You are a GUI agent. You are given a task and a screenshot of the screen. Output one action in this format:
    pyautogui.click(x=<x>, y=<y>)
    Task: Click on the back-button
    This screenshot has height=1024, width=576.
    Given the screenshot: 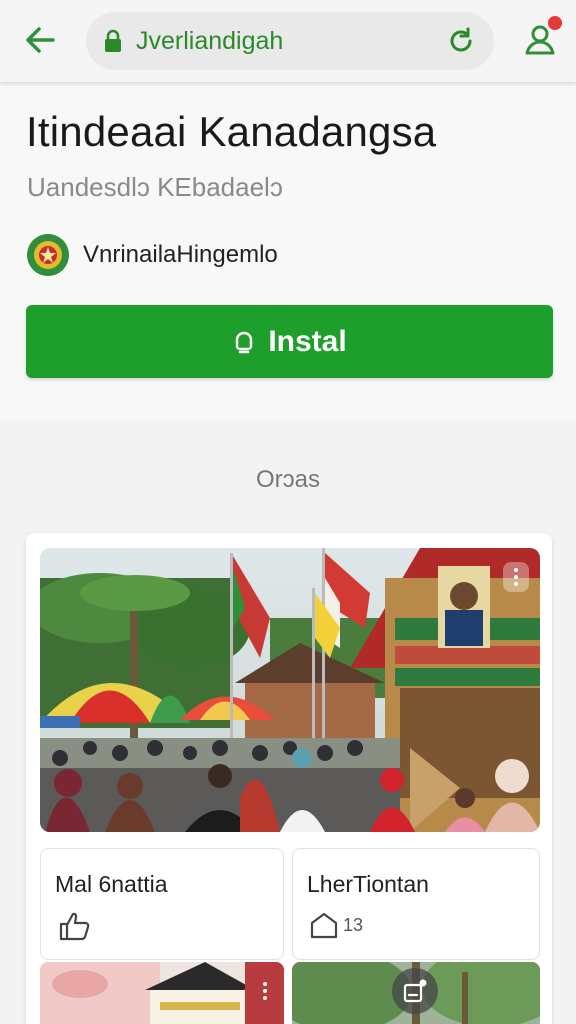 What is the action you would take?
    pyautogui.click(x=40, y=40)
    